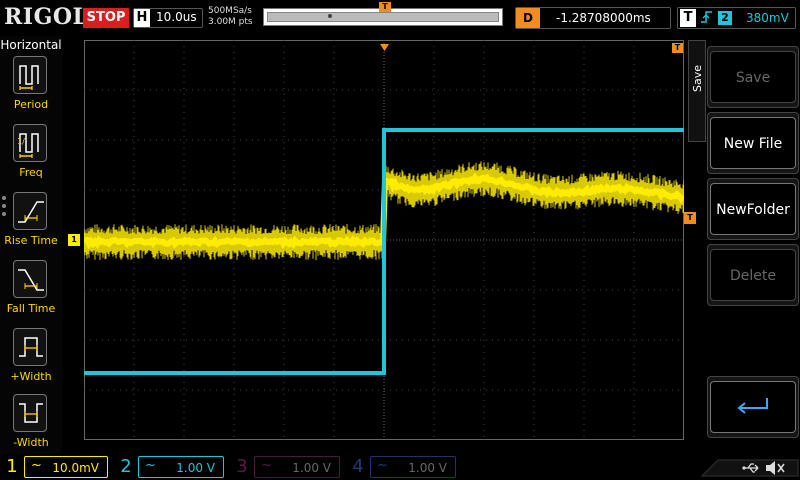  I want to click on memory-position-bar: T, so click(383, 14).